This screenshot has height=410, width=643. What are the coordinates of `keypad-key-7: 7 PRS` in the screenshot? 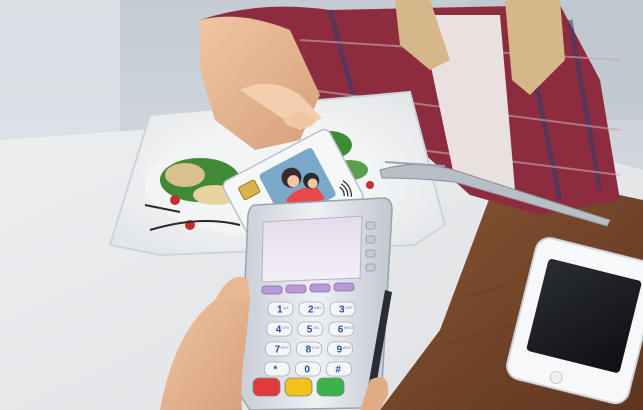 It's located at (278, 349).